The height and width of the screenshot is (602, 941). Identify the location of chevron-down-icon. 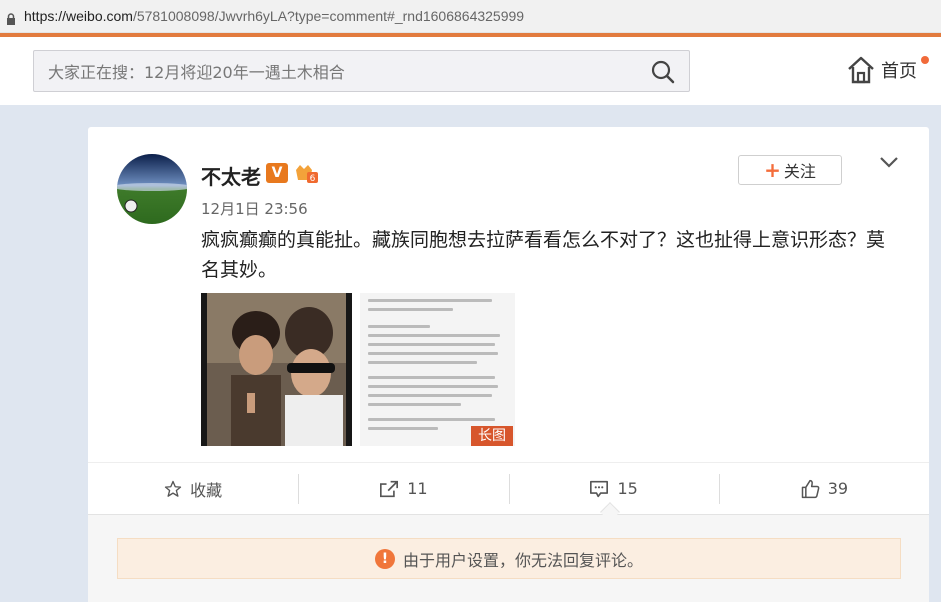
(889, 162).